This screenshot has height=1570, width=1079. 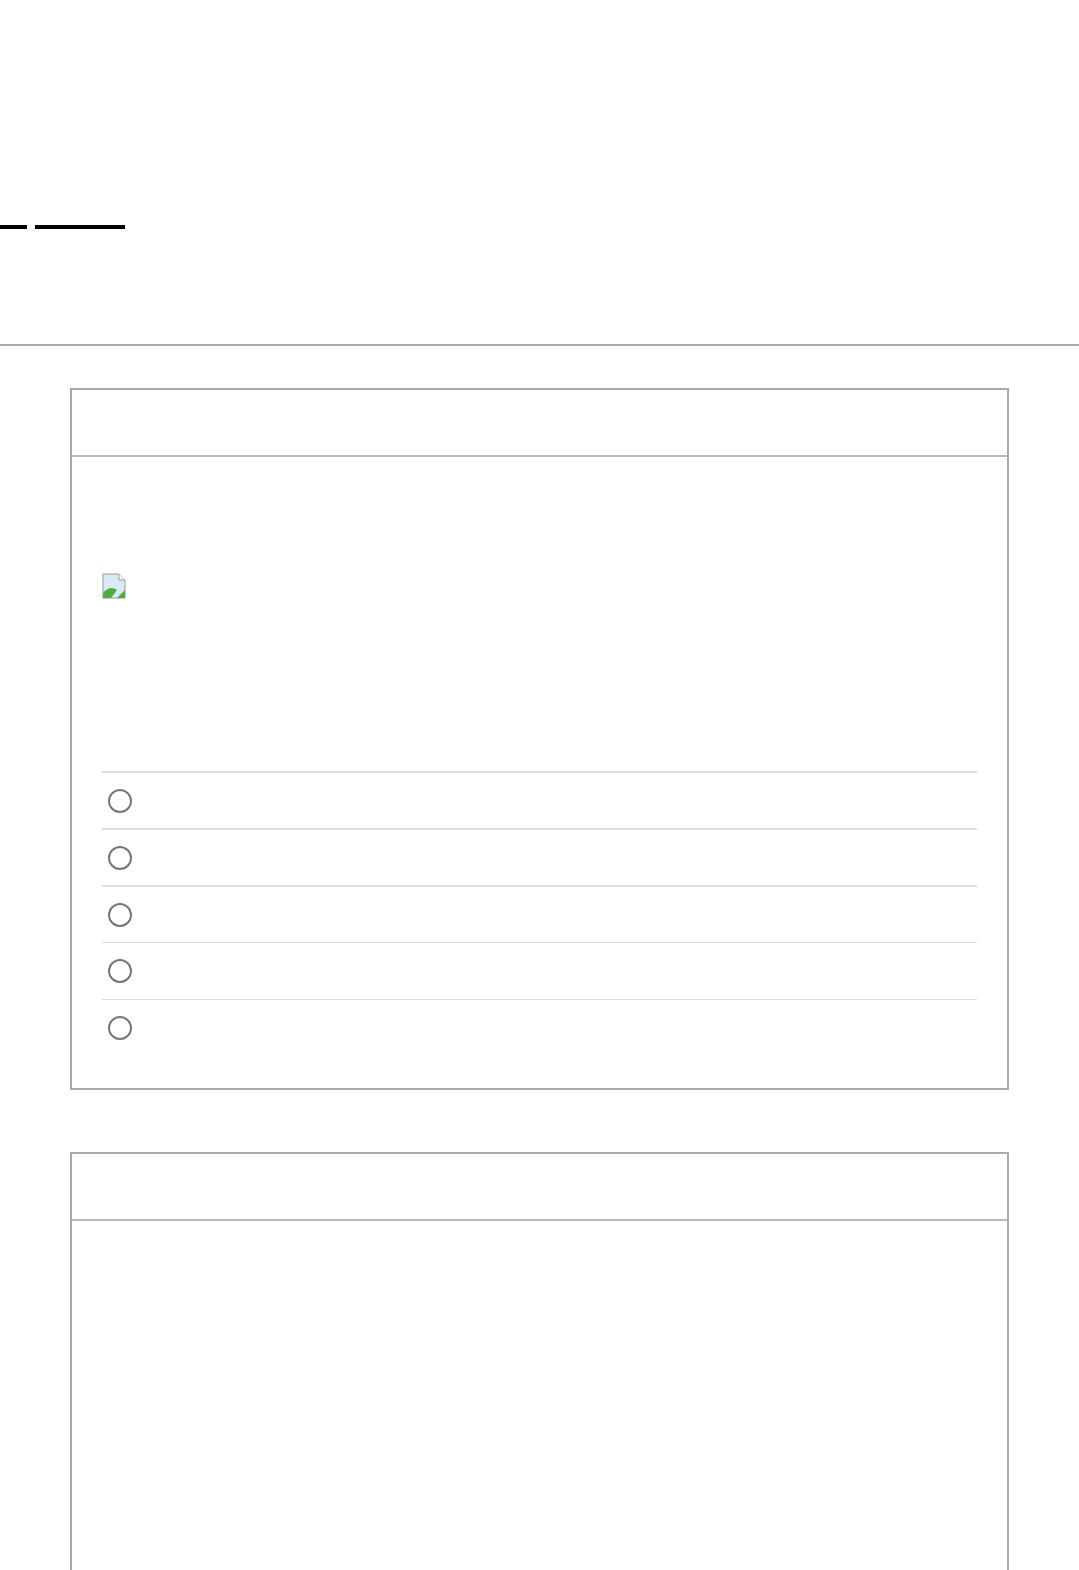 I want to click on broken-image-icon, so click(x=115, y=586).